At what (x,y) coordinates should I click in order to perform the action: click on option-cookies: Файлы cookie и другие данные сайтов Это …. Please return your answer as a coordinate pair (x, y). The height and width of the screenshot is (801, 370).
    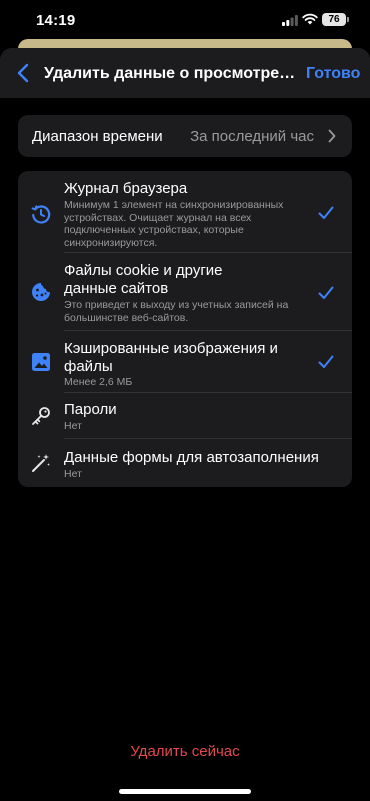
    Looking at the image, I should click on (185, 292).